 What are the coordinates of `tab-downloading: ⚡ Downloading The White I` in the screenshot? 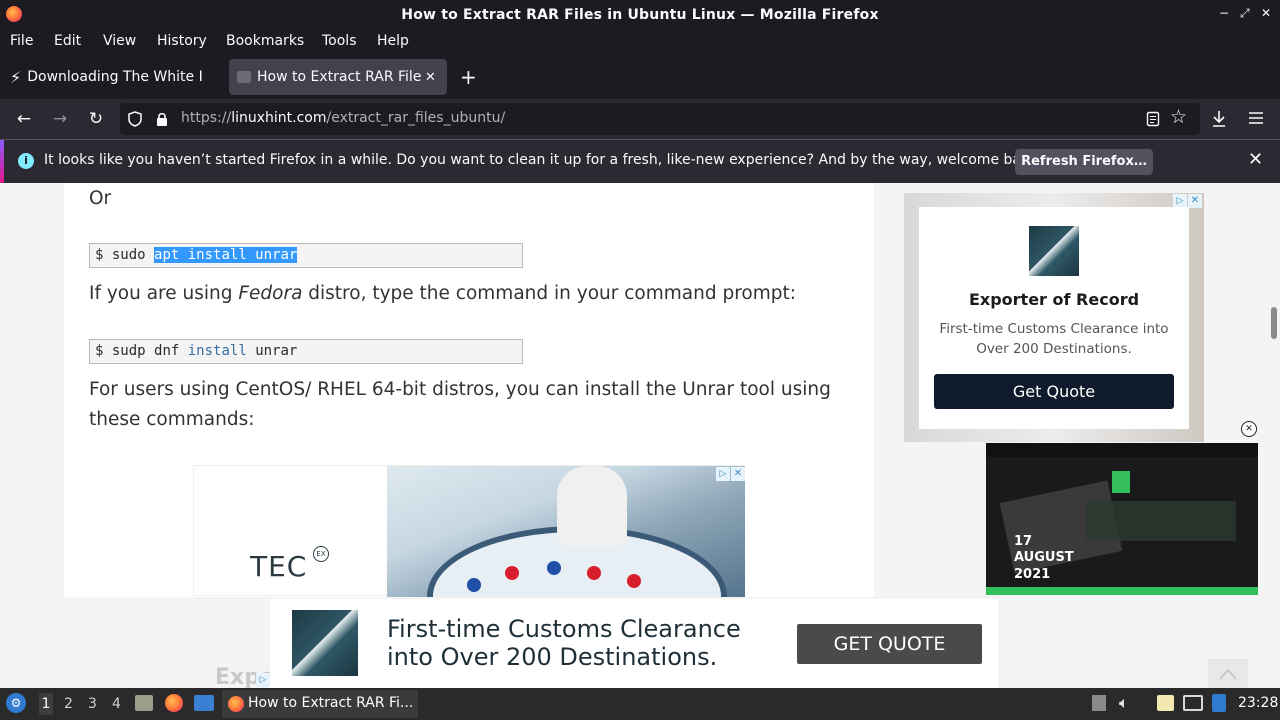 It's located at (115, 77).